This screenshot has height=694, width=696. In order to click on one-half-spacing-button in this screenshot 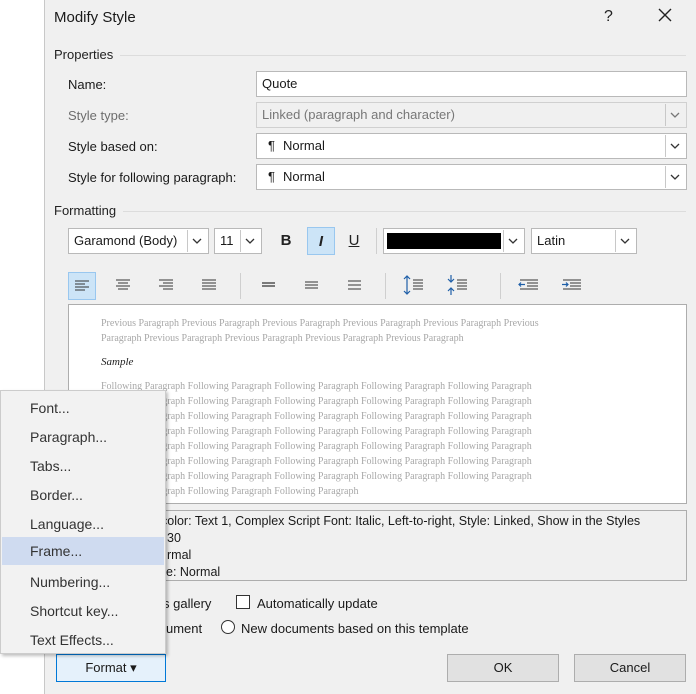, I will do `click(312, 286)`.